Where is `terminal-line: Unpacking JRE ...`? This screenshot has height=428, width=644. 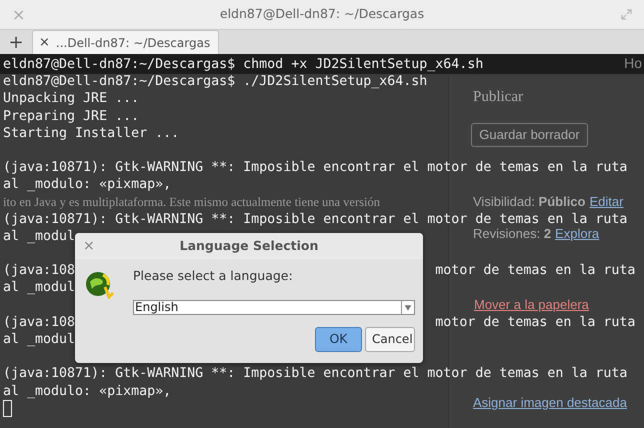 terminal-line: Unpacking JRE ... is located at coordinates (71, 99).